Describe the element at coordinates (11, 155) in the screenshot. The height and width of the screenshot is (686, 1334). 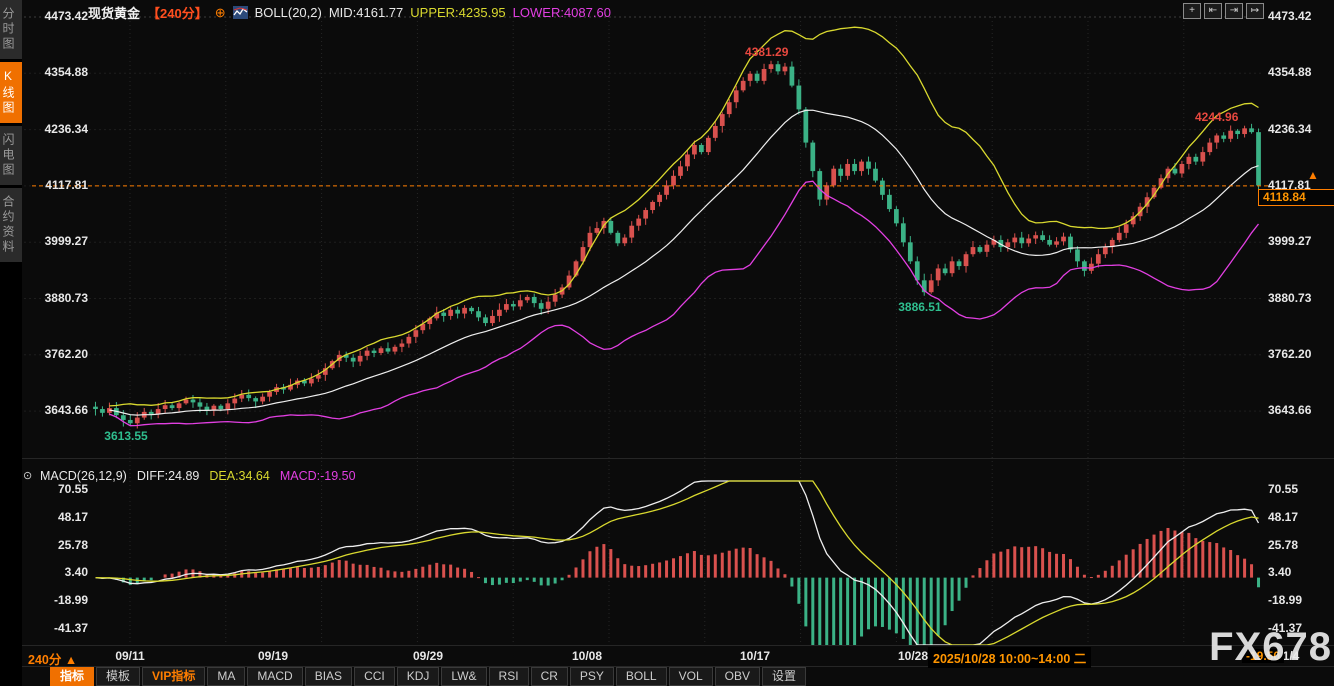
I see `sidebar-item-flash-chart: 闪电图` at that location.